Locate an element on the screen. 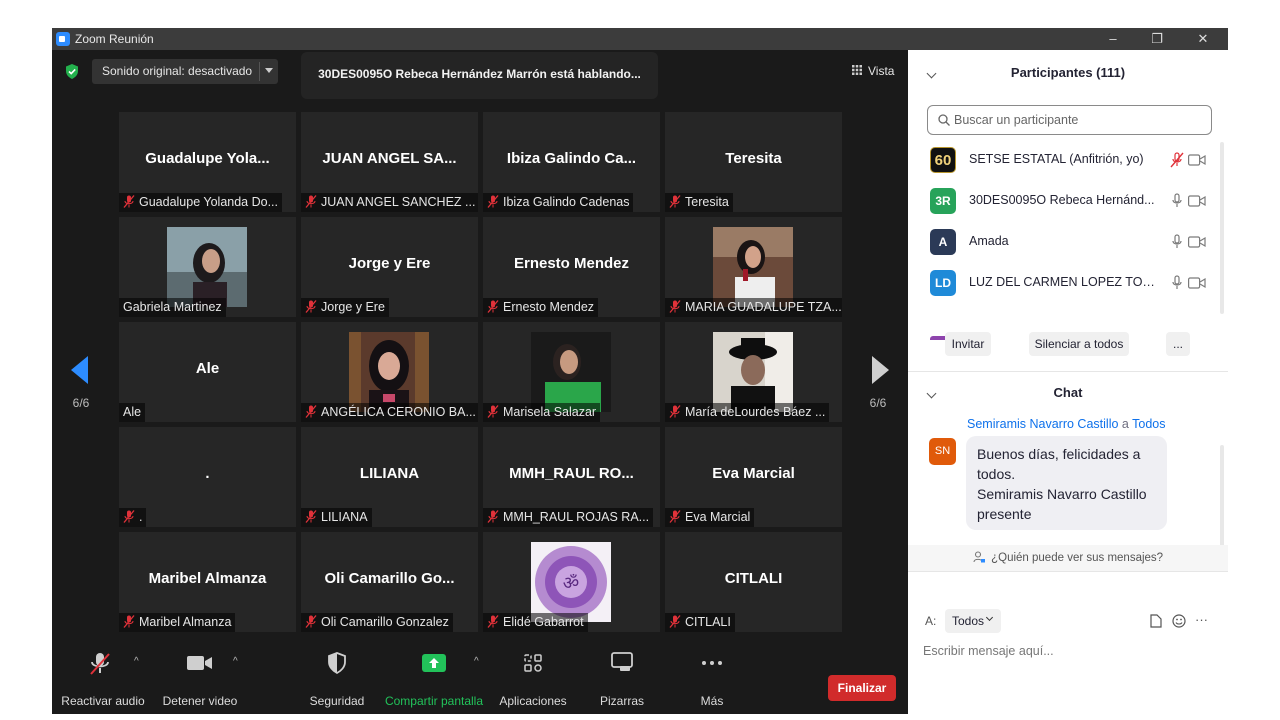 Image resolution: width=1280 pixels, height=720 pixels. whiteboards-button: Pizarras is located at coordinates (622, 674).